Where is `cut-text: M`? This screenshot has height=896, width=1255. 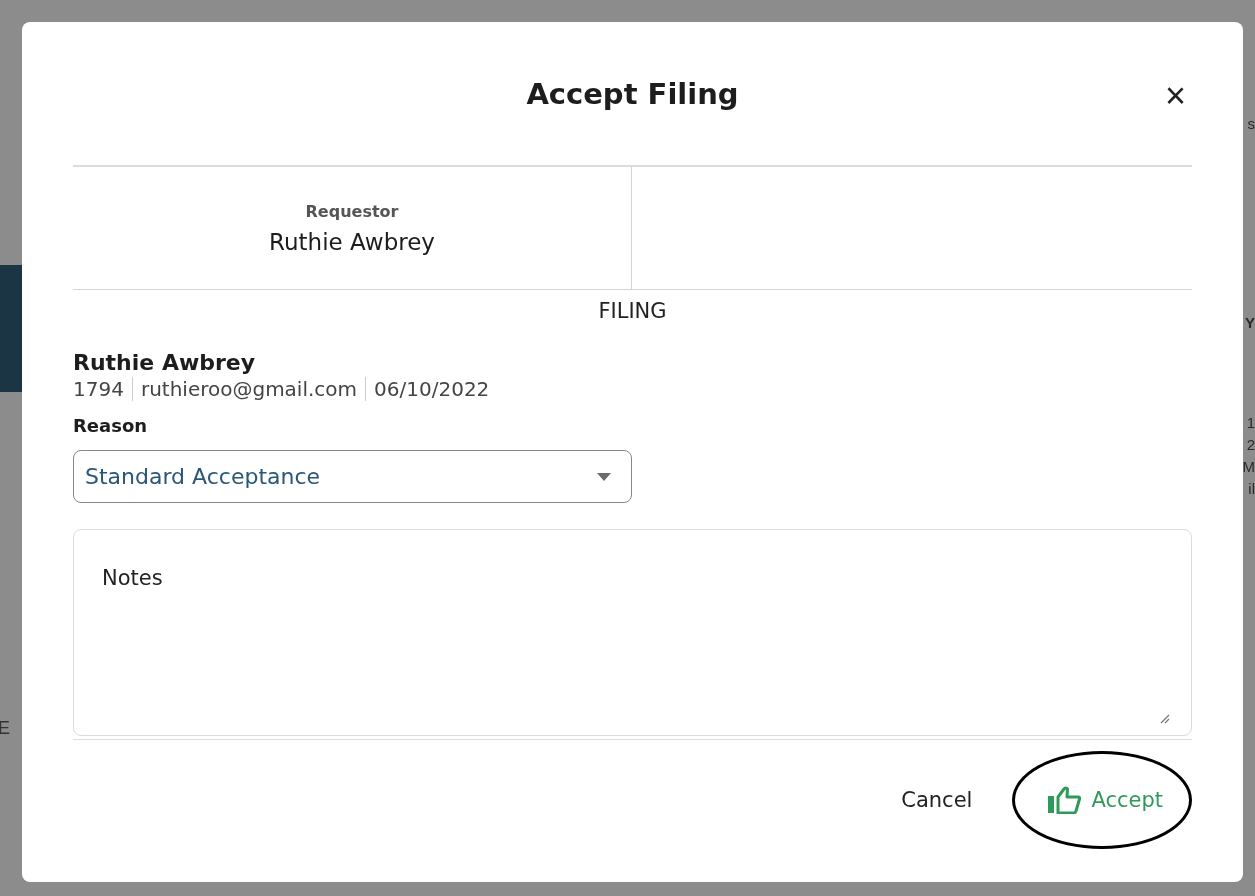
cut-text: M is located at coordinates (1248, 467).